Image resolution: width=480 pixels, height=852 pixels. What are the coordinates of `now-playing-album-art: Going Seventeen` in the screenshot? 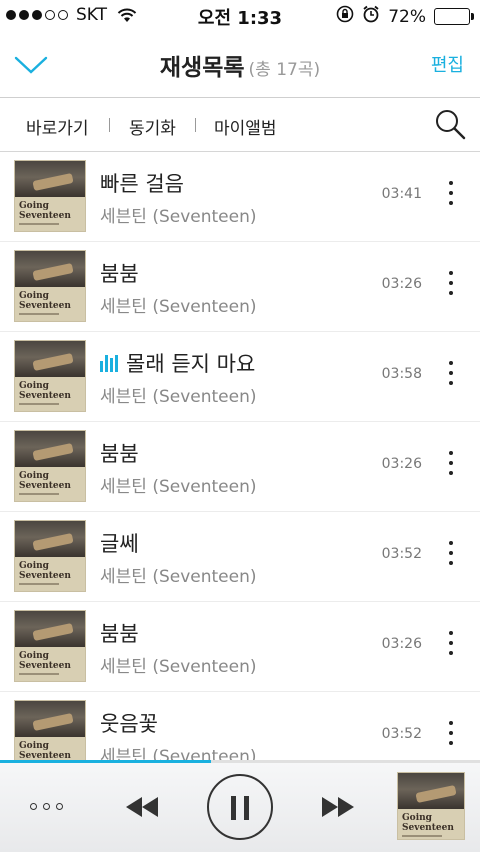 It's located at (431, 806).